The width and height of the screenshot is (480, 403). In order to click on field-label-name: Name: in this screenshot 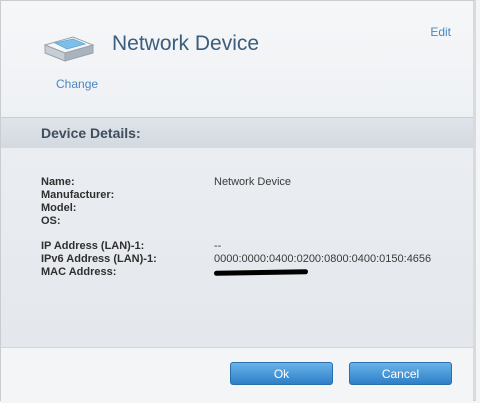, I will do `click(58, 182)`.